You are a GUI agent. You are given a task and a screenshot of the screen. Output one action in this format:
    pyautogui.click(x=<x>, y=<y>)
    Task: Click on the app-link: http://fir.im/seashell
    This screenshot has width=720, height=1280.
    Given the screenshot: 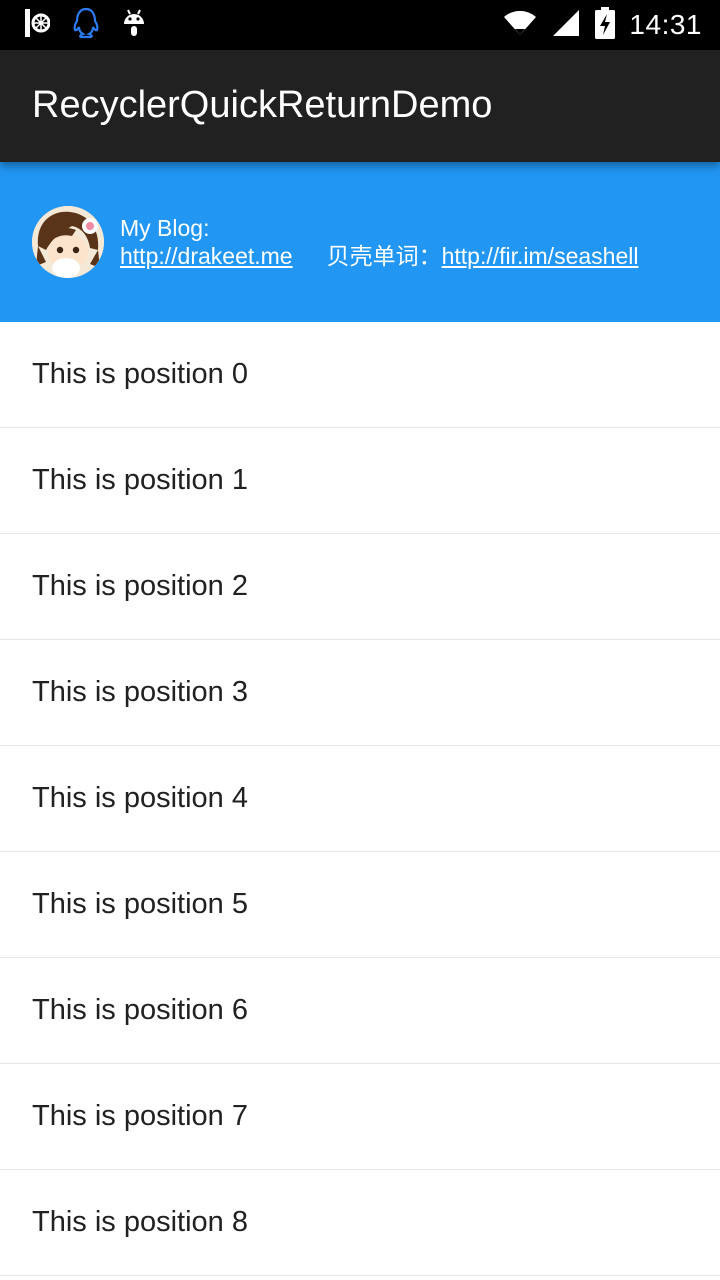 What is the action you would take?
    pyautogui.click(x=540, y=256)
    